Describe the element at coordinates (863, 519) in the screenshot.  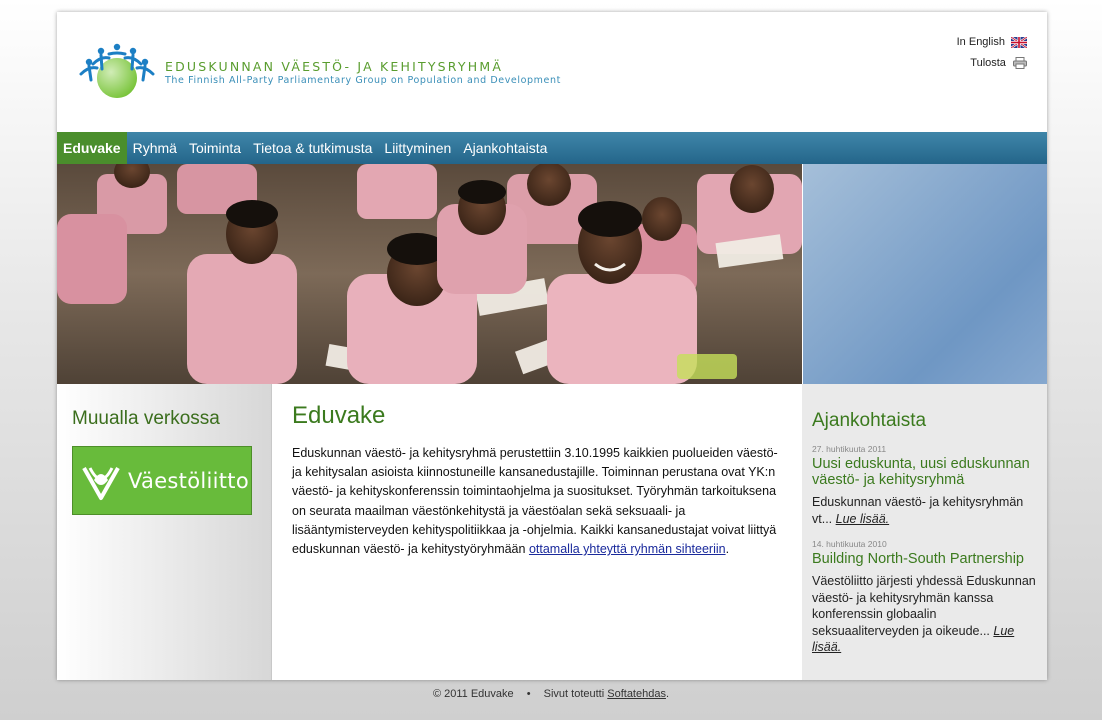
I see `read-more-link: Lue lisää.` at that location.